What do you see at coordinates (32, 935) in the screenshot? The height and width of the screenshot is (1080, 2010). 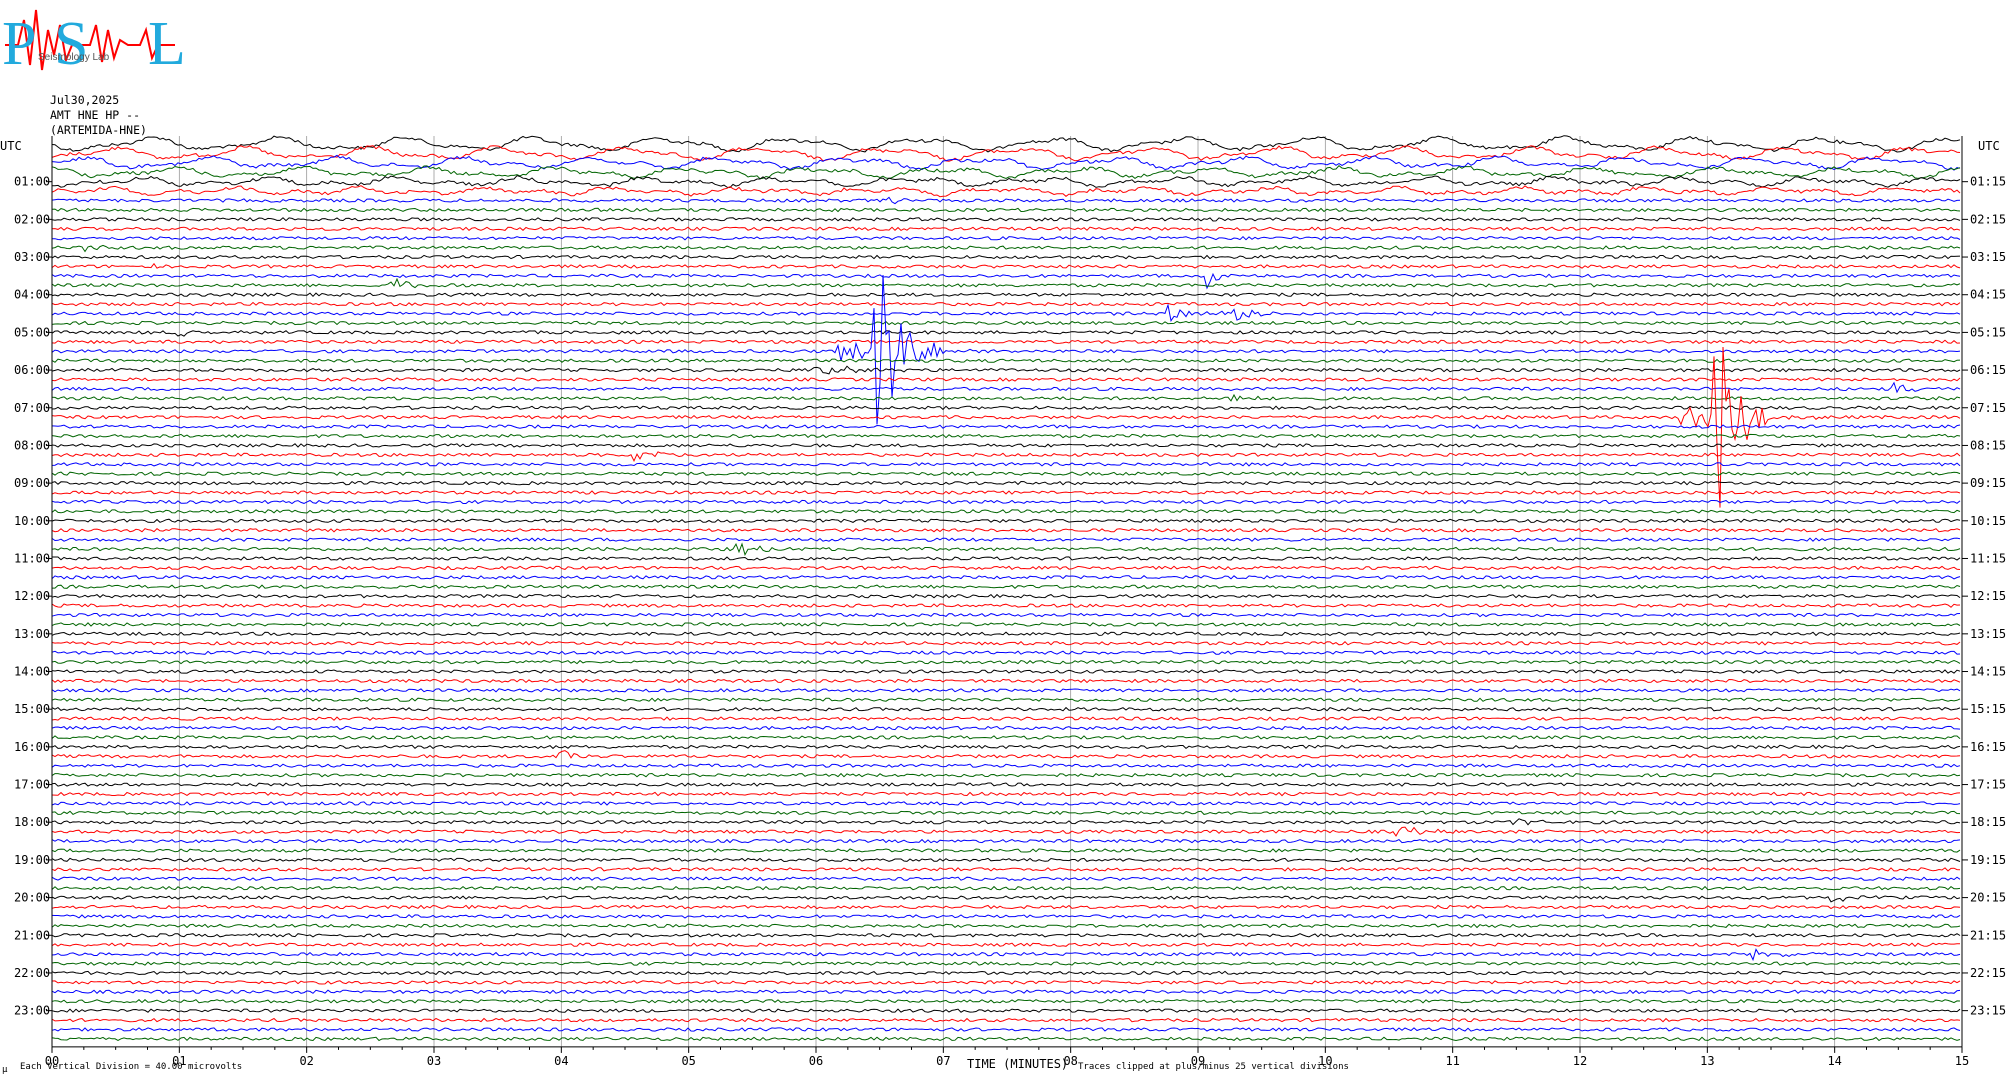 I see `left-hour-label: 21:00` at bounding box center [32, 935].